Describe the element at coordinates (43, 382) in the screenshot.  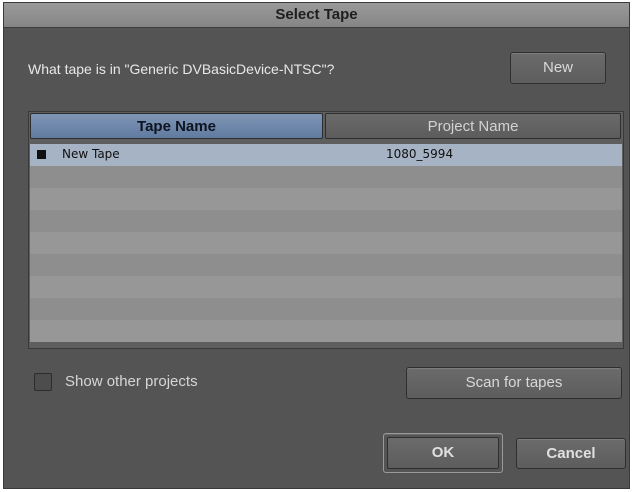
I see `show-other-projects-checkbox` at that location.